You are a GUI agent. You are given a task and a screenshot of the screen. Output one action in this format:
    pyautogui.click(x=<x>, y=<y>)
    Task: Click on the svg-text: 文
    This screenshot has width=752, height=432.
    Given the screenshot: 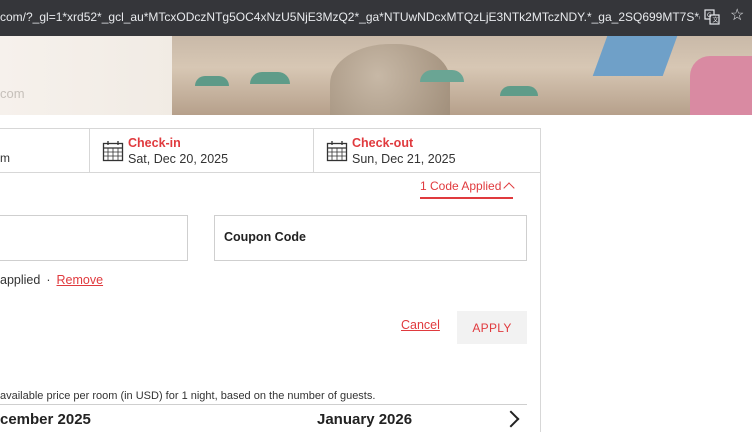 What is the action you would take?
    pyautogui.click(x=716, y=20)
    